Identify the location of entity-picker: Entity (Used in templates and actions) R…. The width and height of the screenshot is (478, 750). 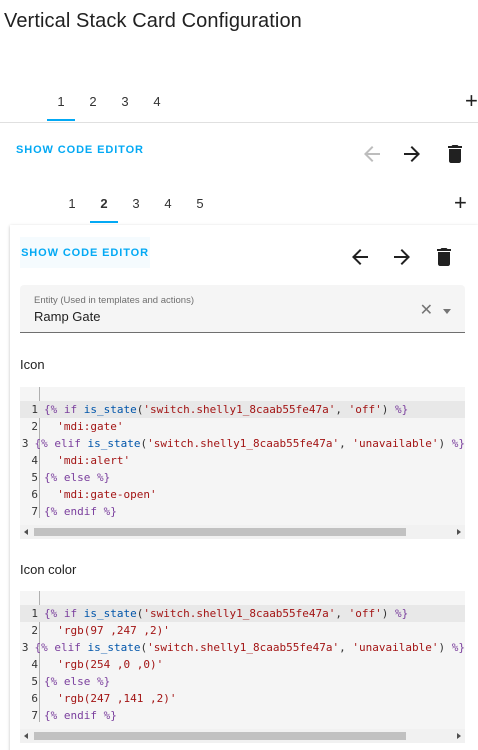
(242, 309).